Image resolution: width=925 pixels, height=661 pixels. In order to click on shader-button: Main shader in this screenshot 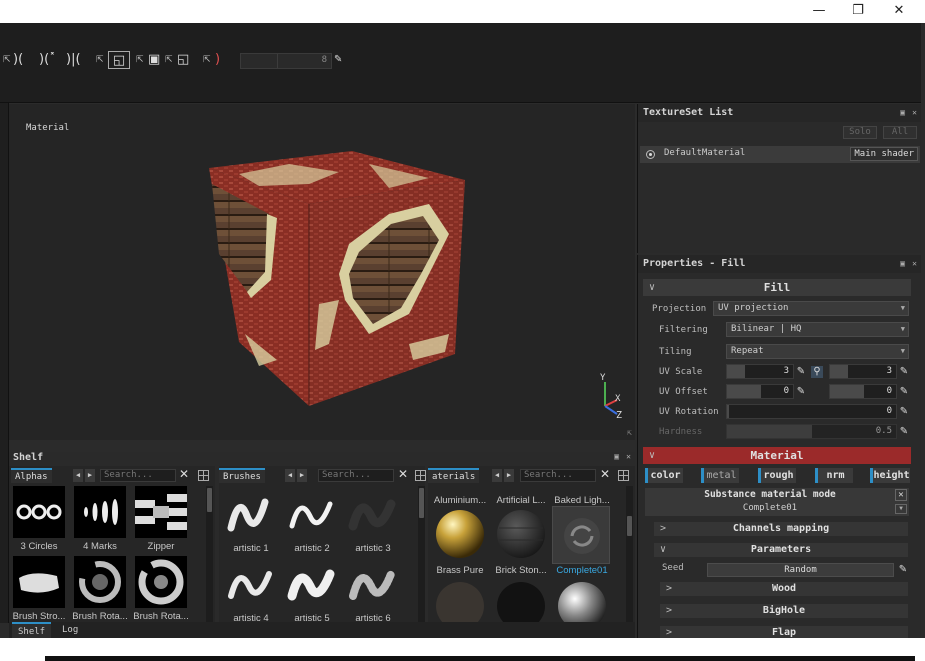, I will do `click(884, 154)`.